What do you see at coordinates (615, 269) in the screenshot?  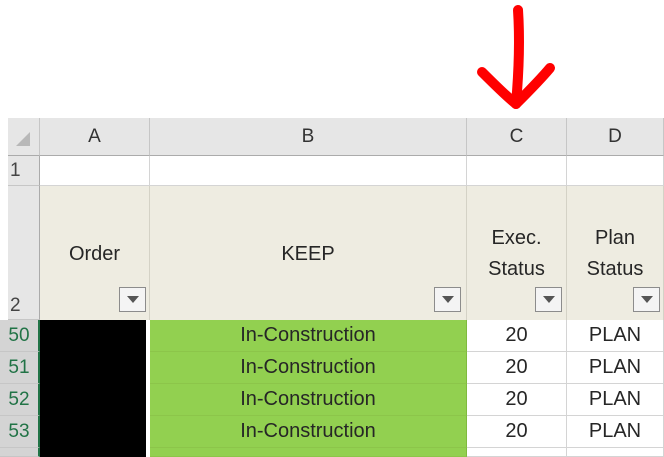 I see `header-plan-line2: Status` at bounding box center [615, 269].